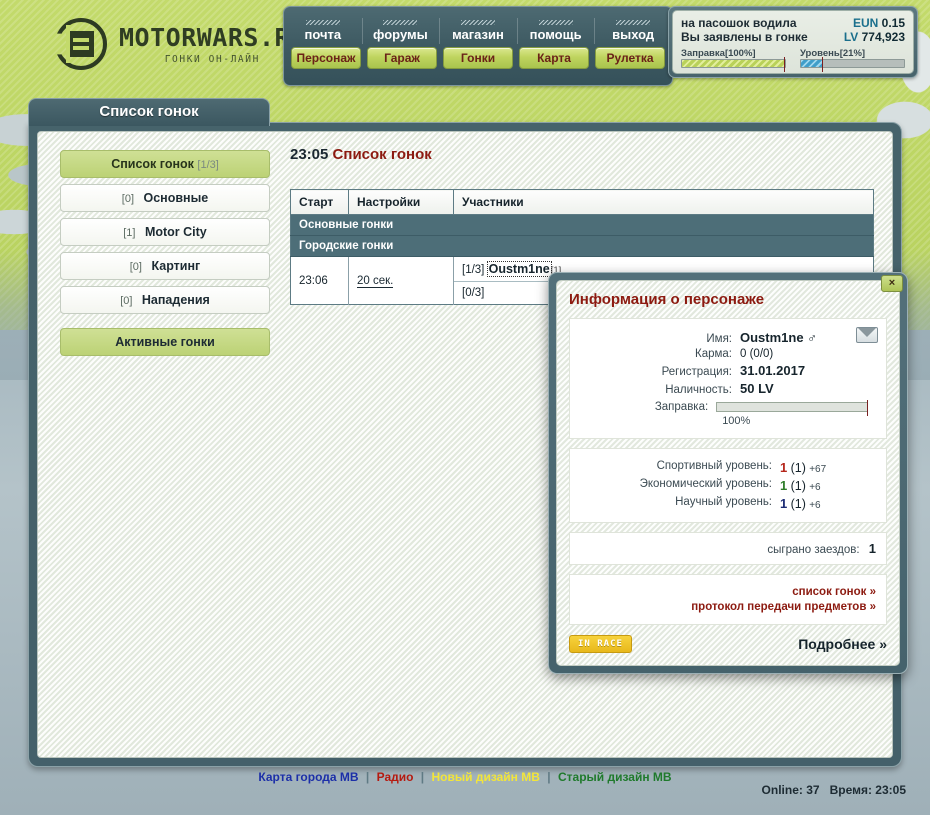 The width and height of the screenshot is (930, 815). I want to click on race-settings-link: 20 сек., so click(375, 281).